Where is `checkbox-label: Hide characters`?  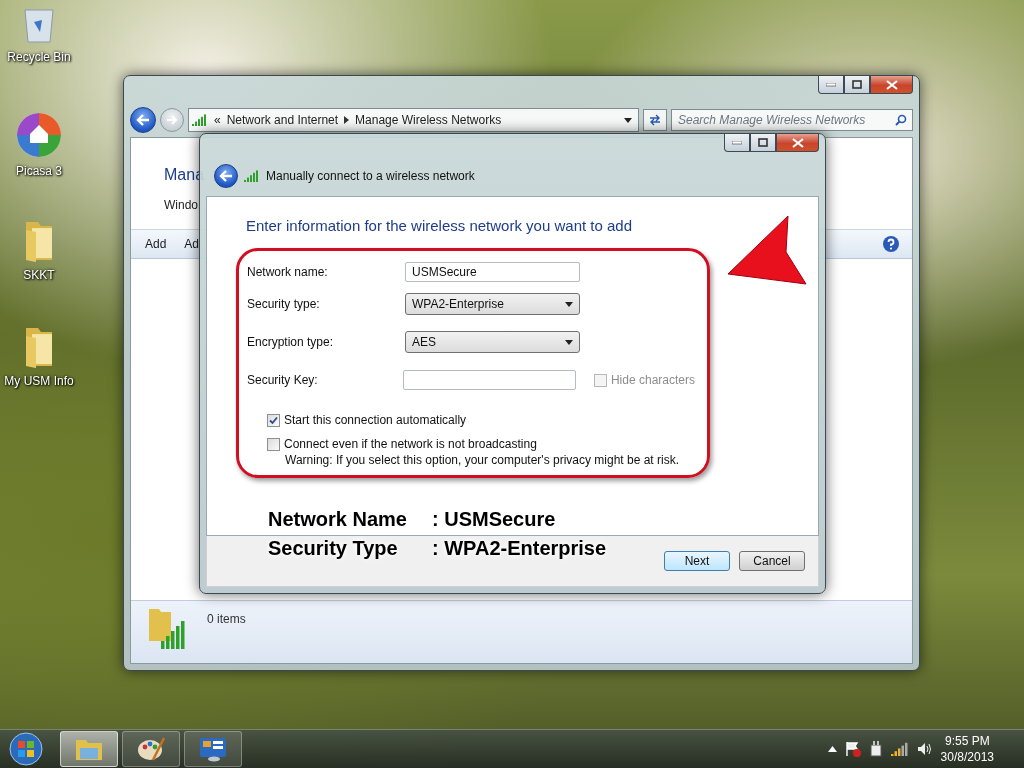
checkbox-label: Hide characters is located at coordinates (652, 380).